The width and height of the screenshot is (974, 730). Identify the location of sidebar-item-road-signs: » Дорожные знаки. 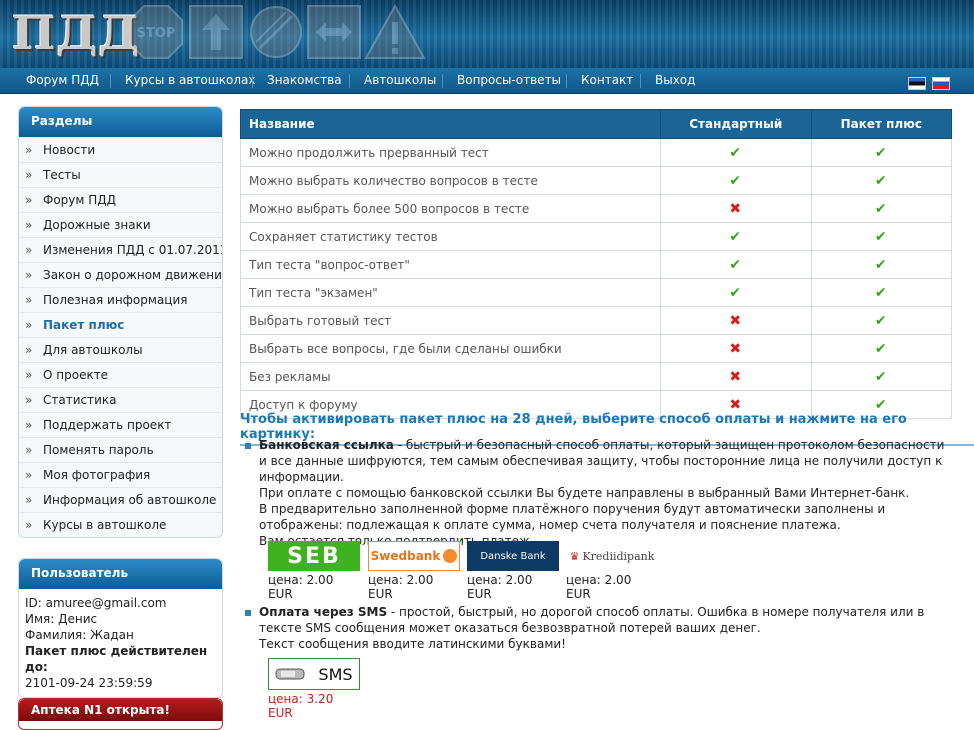
(120, 224).